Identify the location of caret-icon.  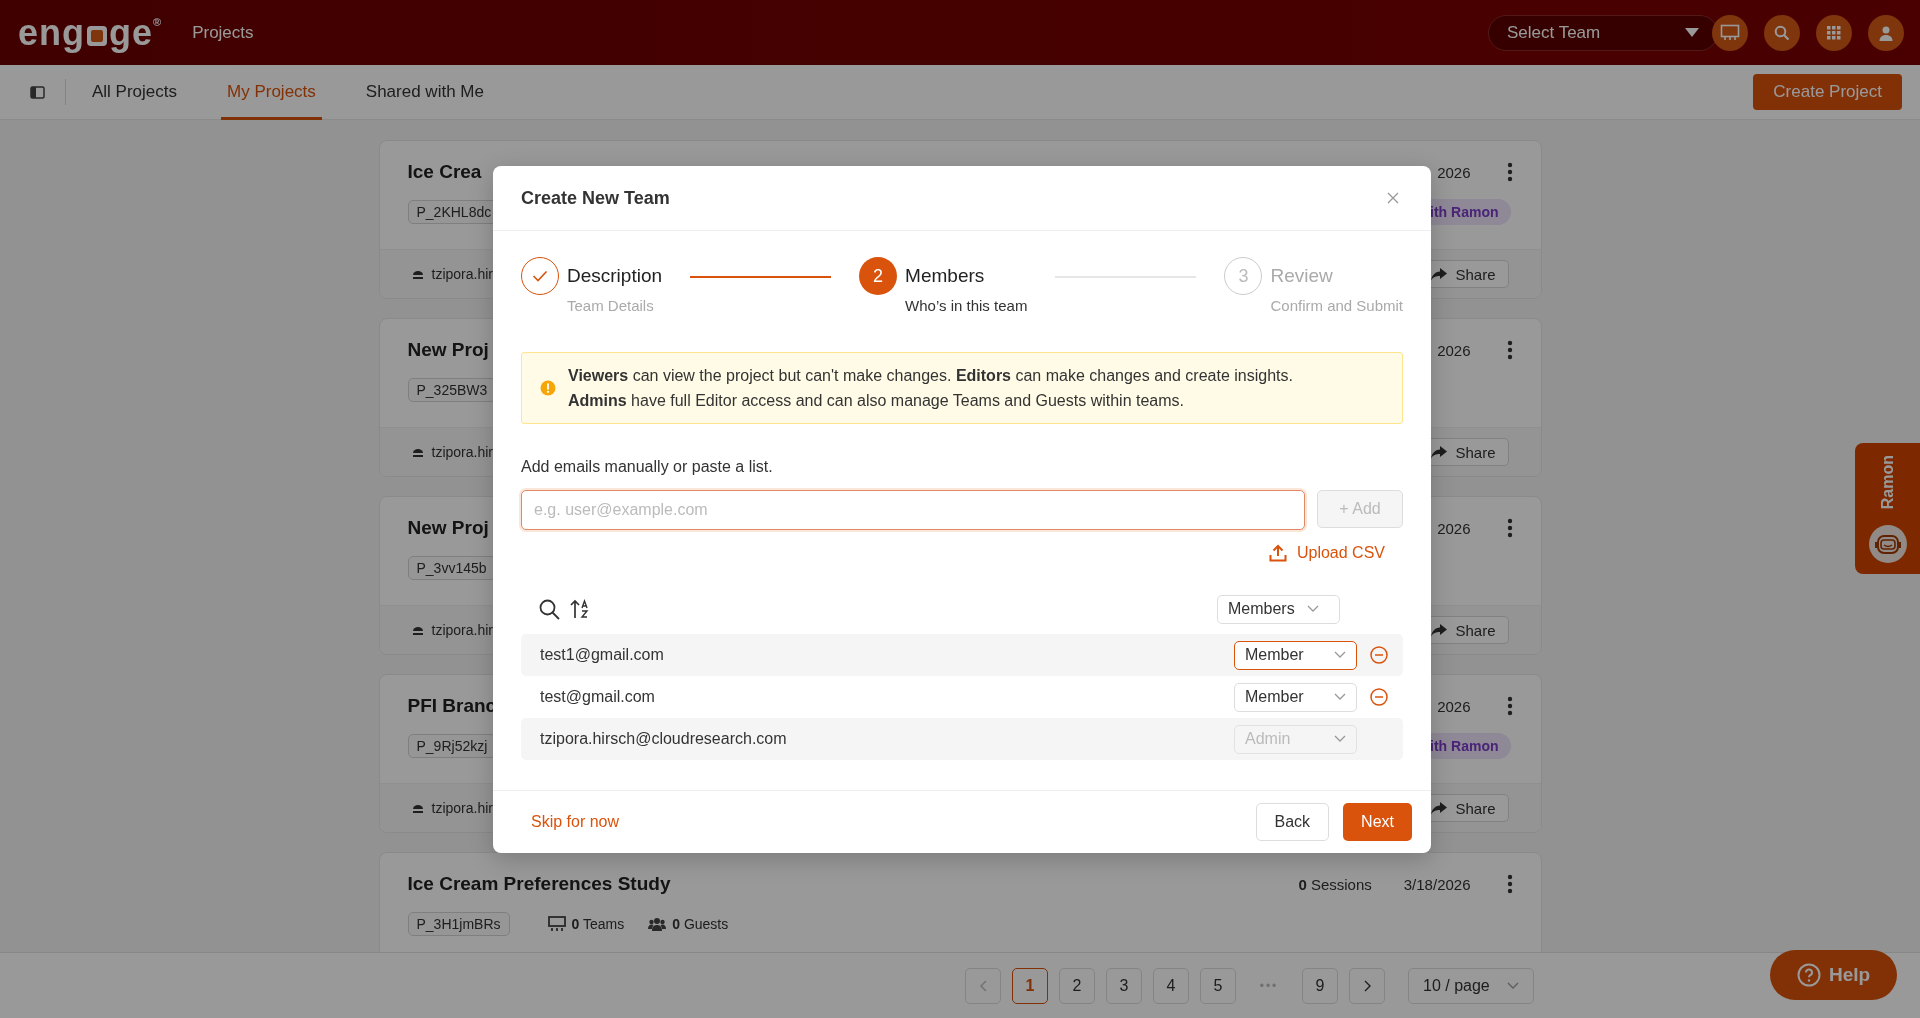
(1692, 32).